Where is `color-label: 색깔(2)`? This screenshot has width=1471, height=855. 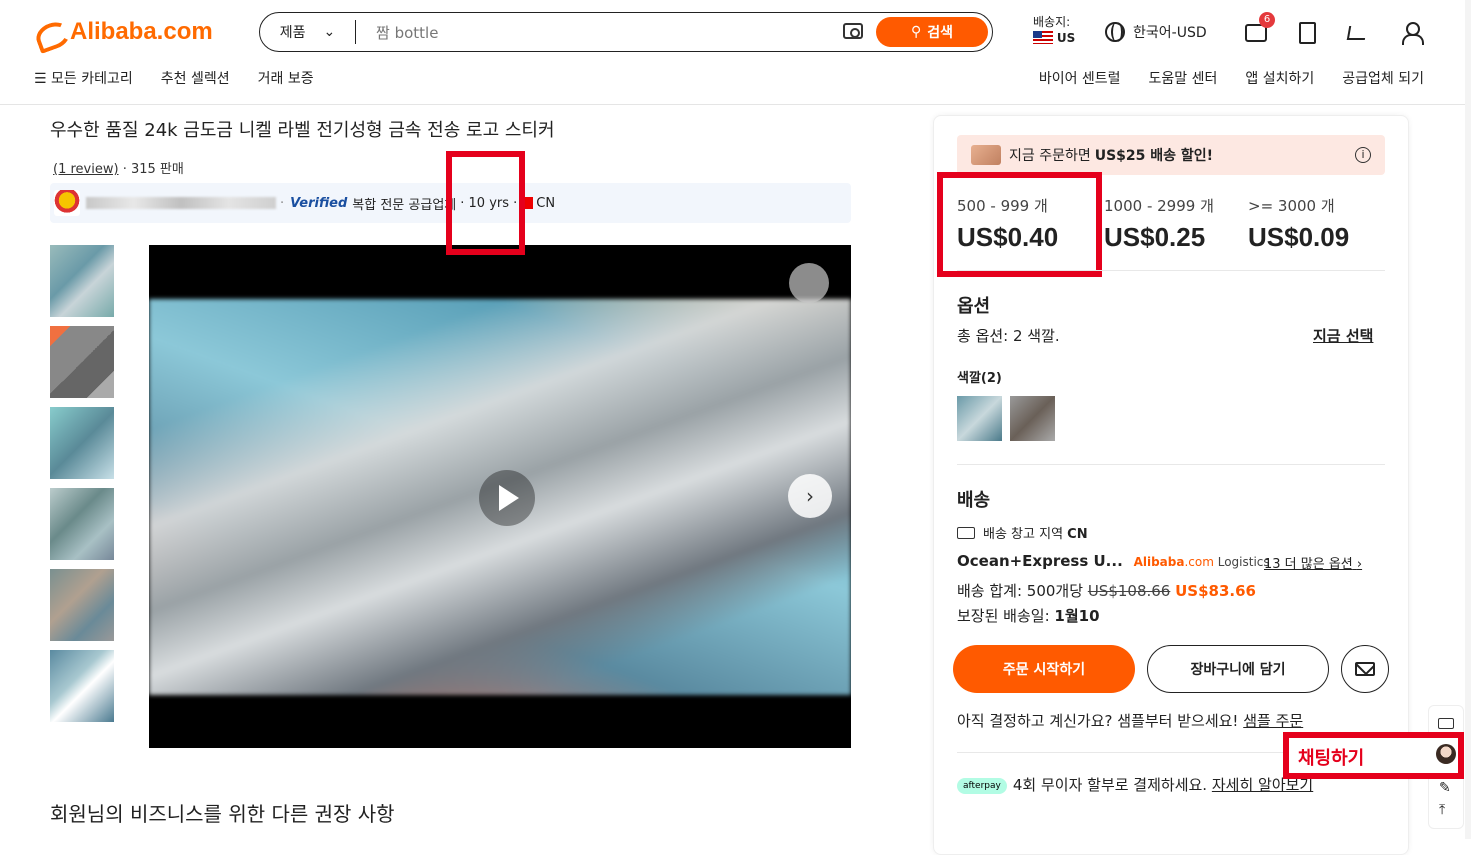 color-label: 색깔(2) is located at coordinates (979, 378).